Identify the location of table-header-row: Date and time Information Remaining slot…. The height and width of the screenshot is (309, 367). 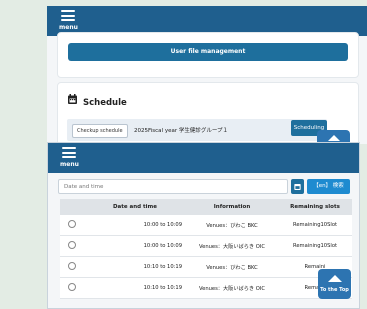
(206, 207).